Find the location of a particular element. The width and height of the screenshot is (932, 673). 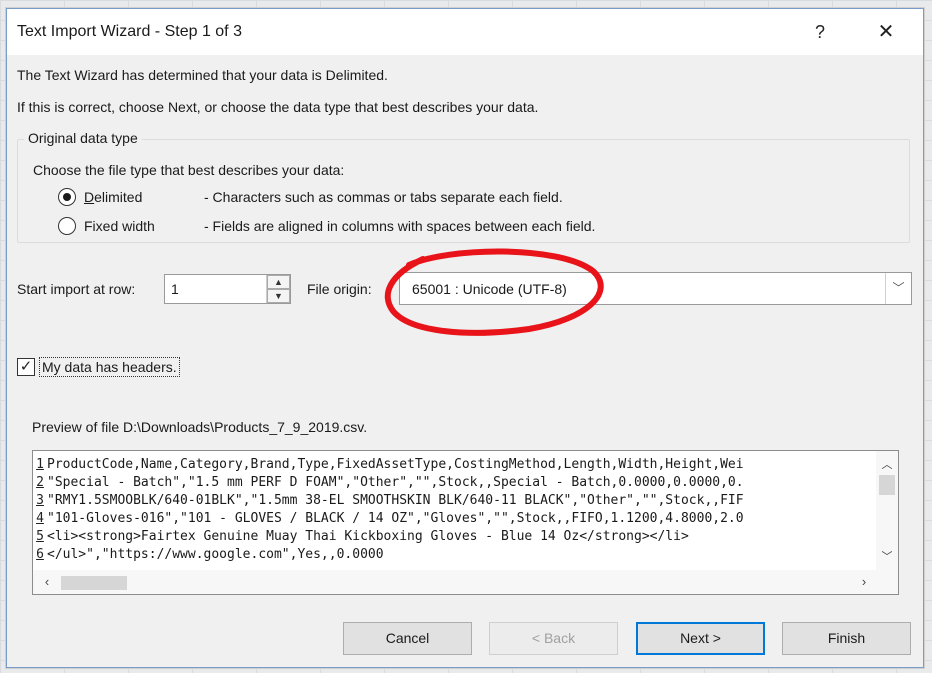

help-button: ? is located at coordinates (820, 32).